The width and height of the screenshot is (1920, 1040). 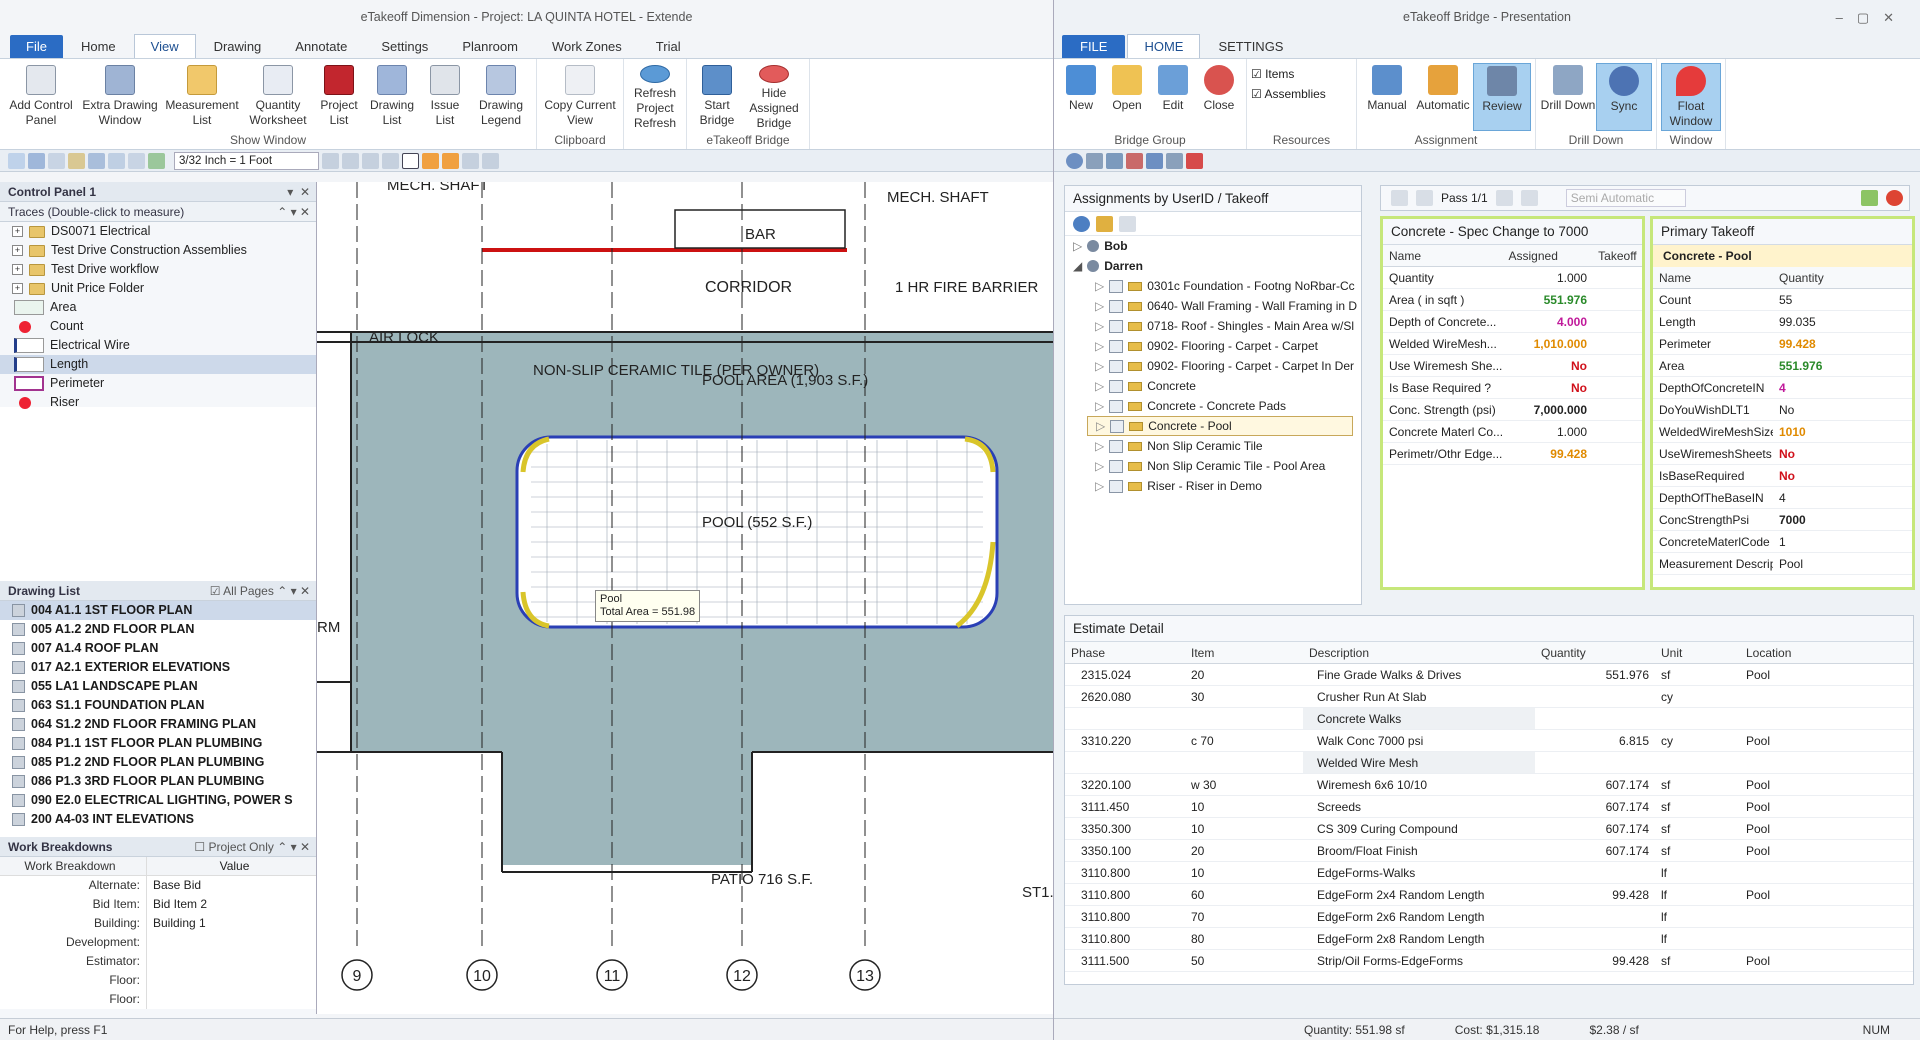 What do you see at coordinates (1489, 939) in the screenshot?
I see `estimate-row: 3110.800 80 EdgeForm 2x8 Random Length lf` at bounding box center [1489, 939].